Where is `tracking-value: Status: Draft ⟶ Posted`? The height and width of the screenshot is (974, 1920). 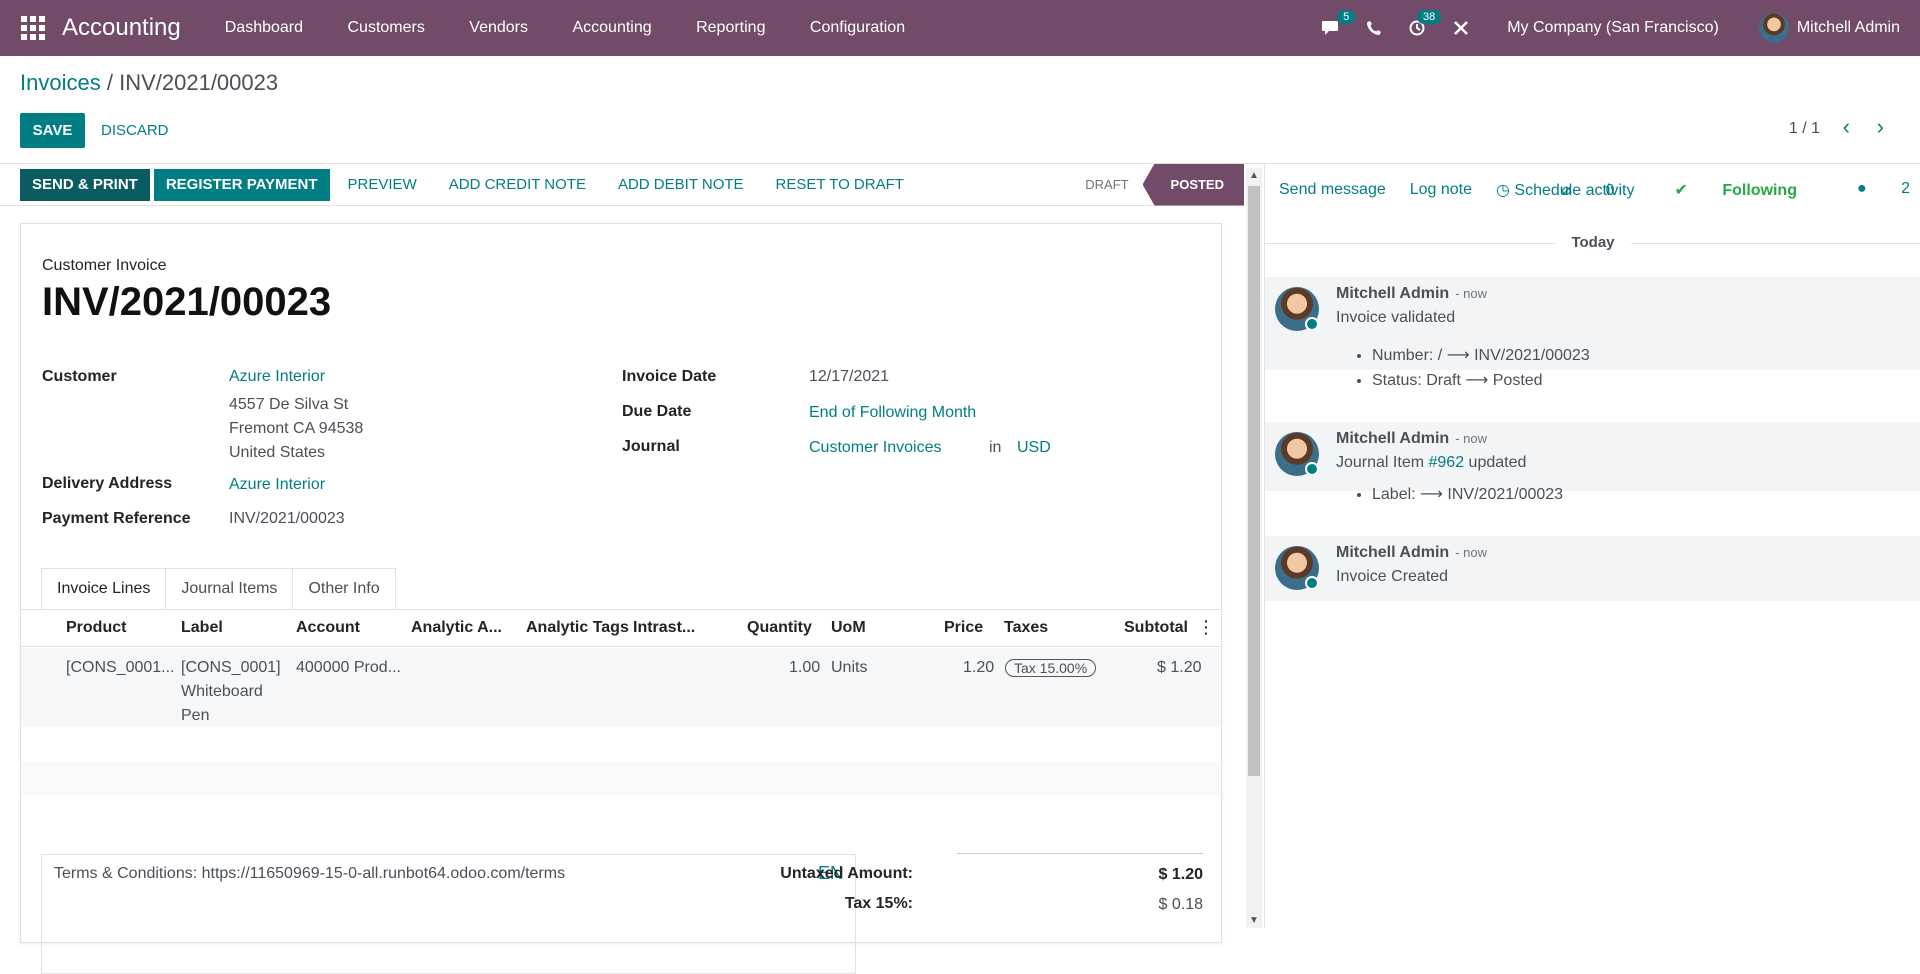
tracking-value: Status: Draft ⟶ Posted is located at coordinates (1481, 380).